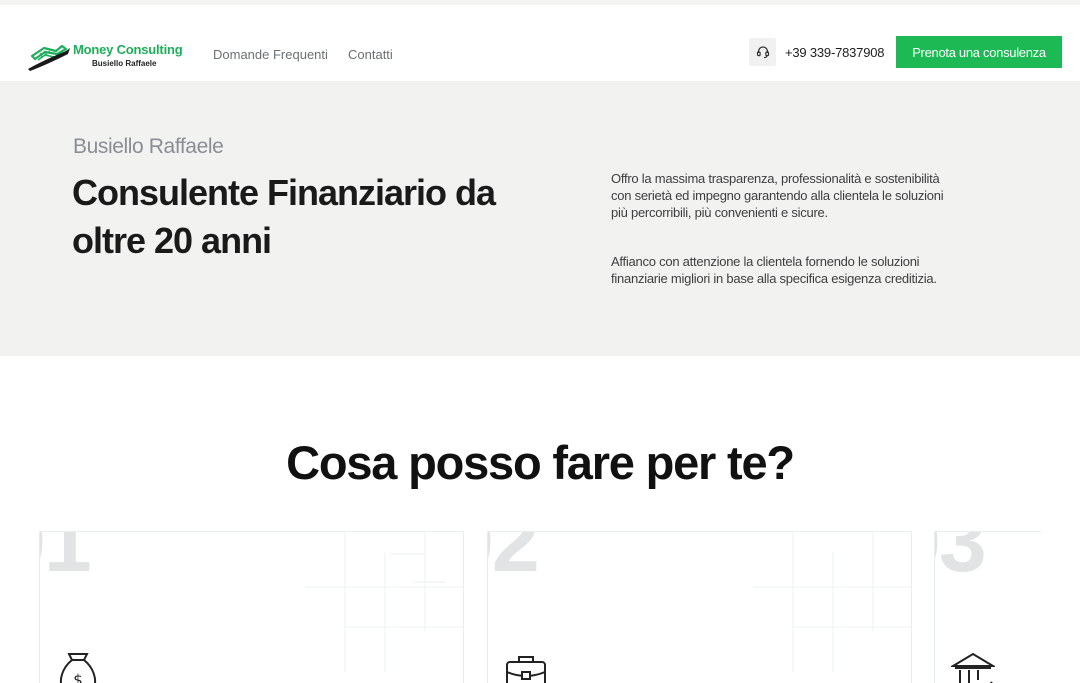  I want to click on service-card: 01 $, so click(251, 607).